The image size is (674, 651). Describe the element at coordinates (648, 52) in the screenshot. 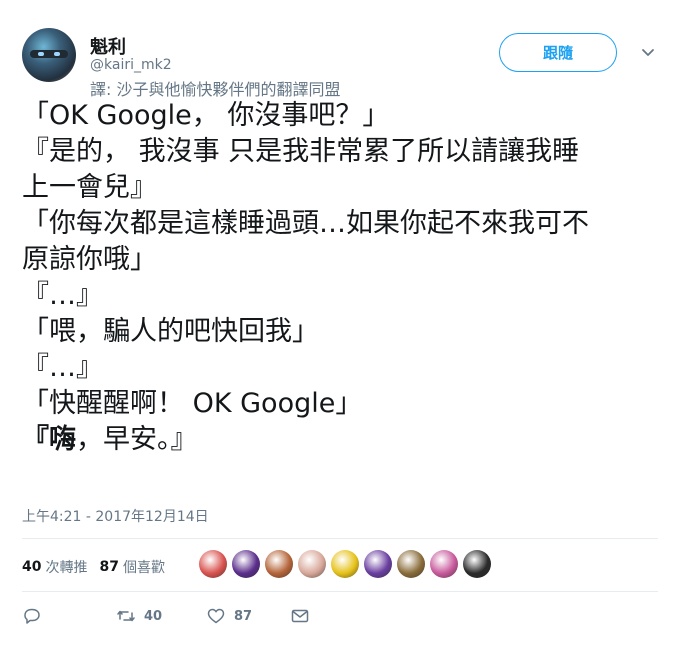

I see `chevron-down-icon` at that location.